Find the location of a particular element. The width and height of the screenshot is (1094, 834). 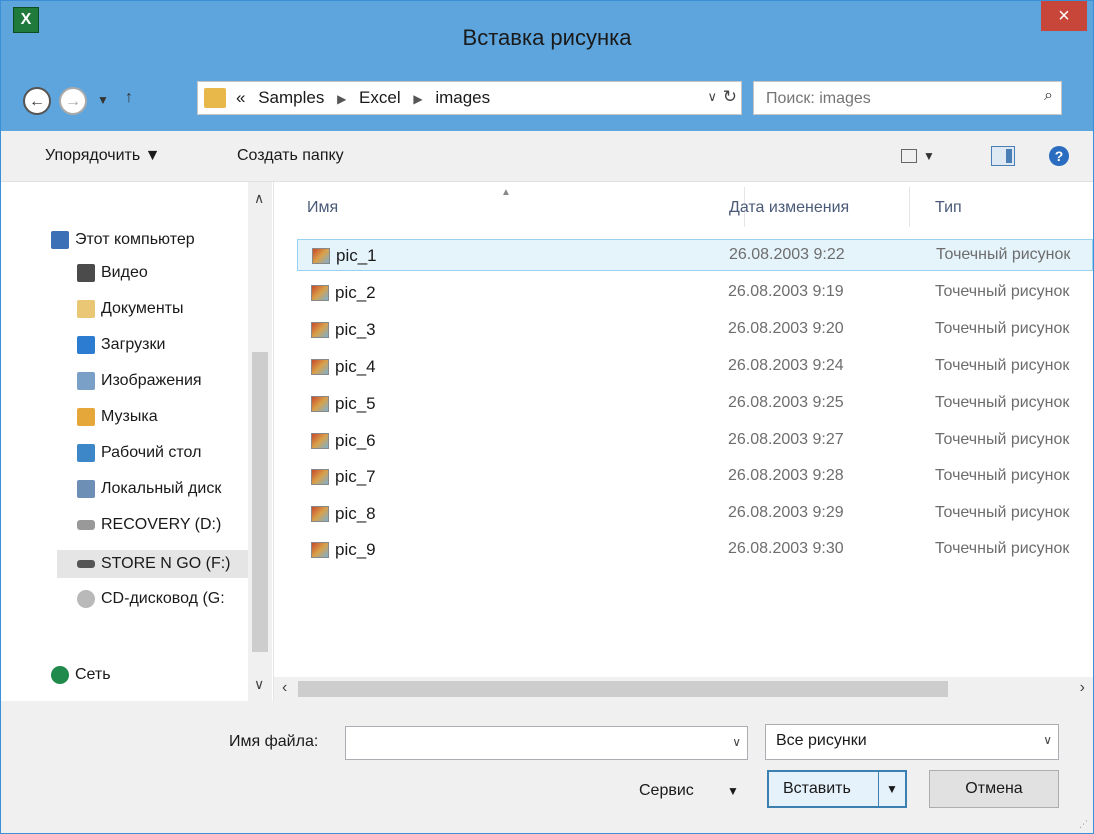

back-button: ← is located at coordinates (37, 101).